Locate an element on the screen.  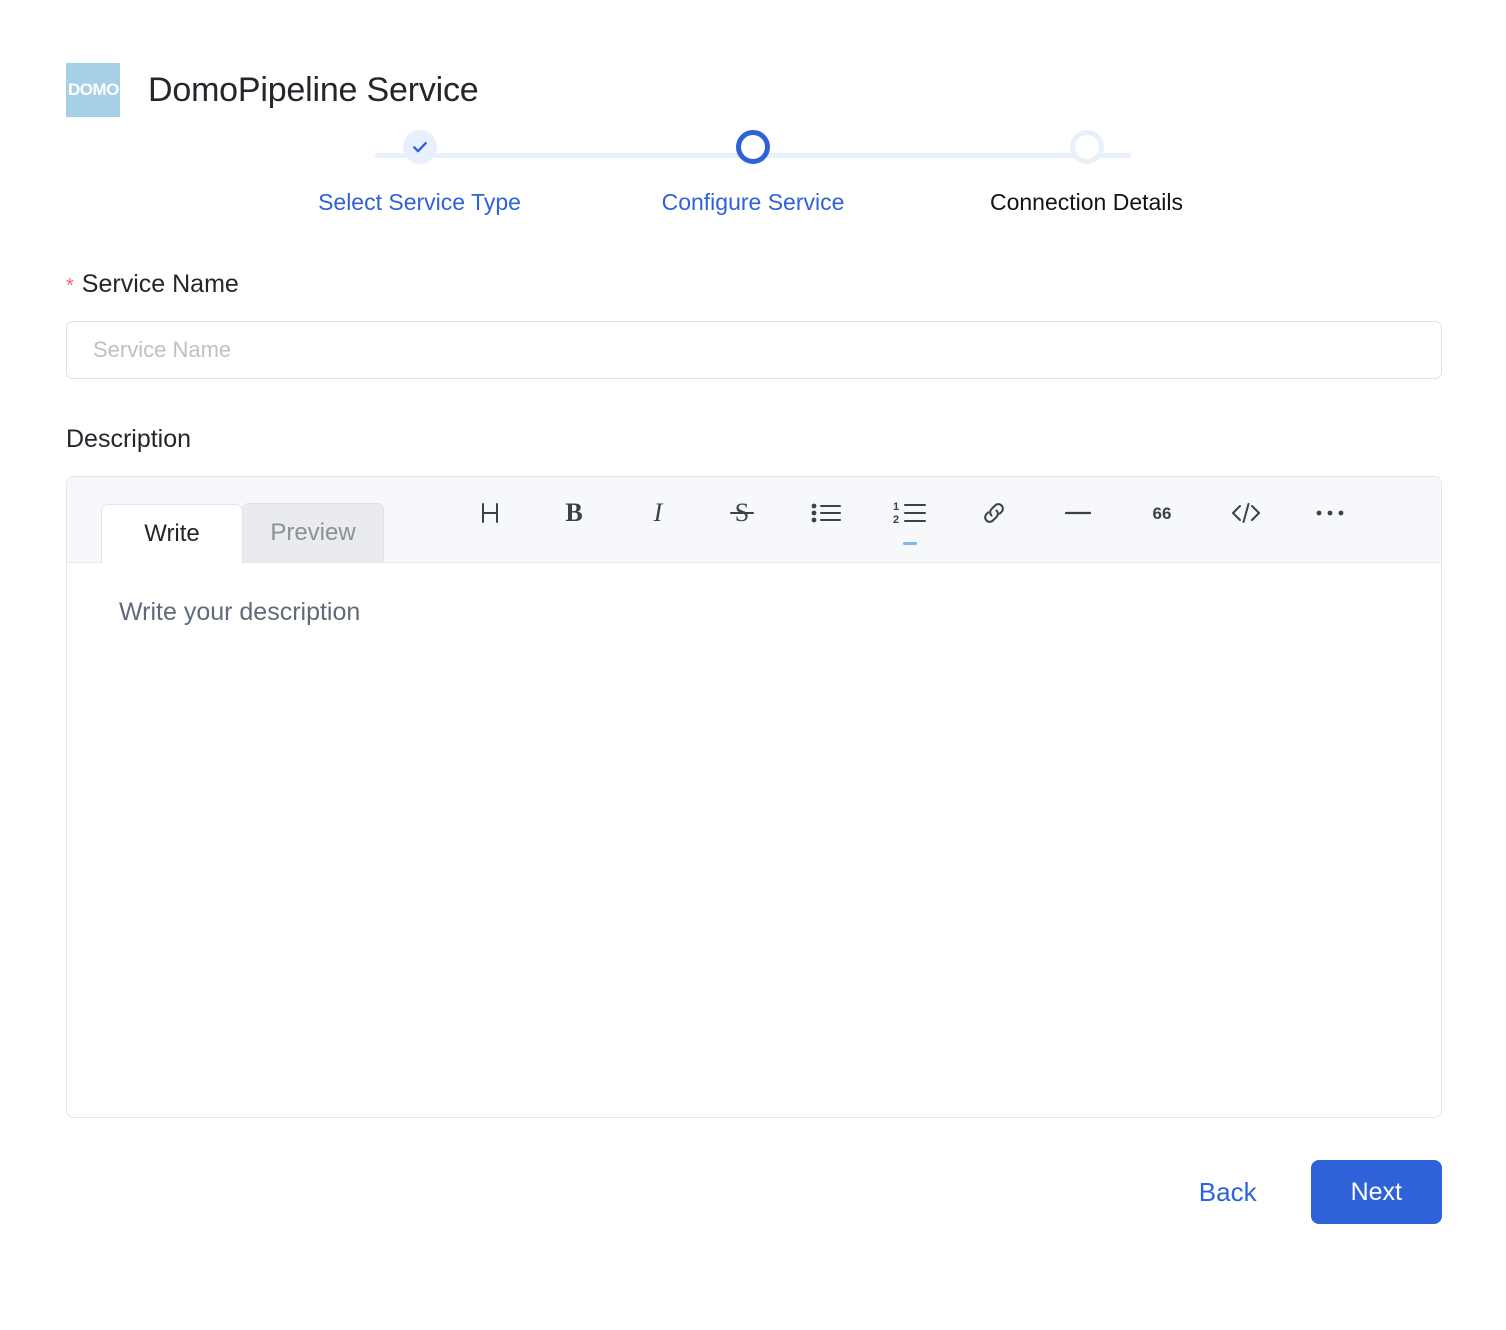
link-glyph is located at coordinates (994, 512).